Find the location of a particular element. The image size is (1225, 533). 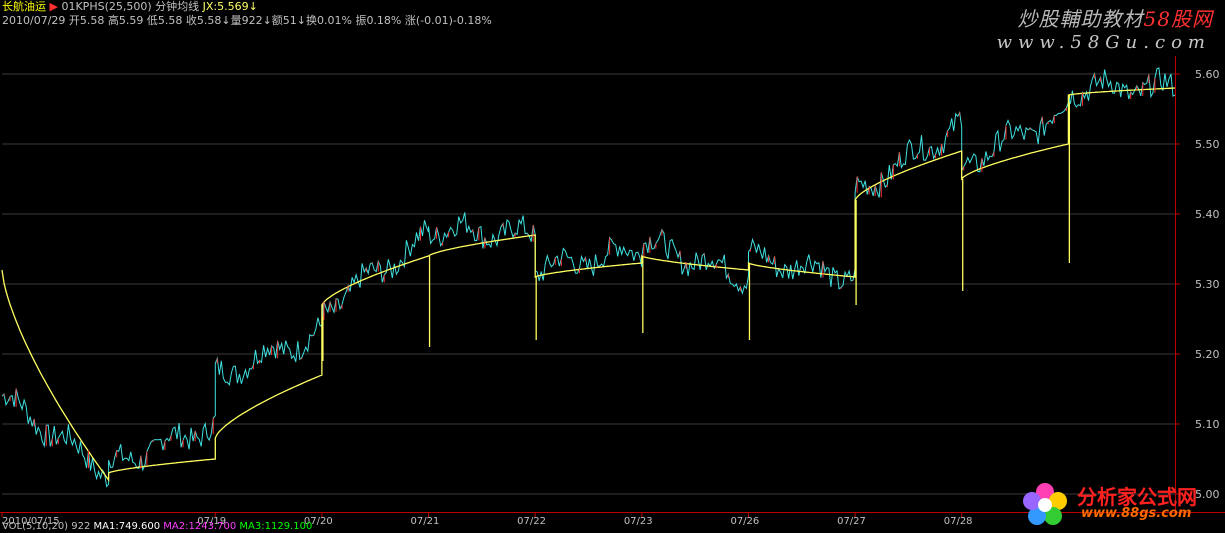

vol-label: VOL(5,10,20) 922 is located at coordinates (46, 526).